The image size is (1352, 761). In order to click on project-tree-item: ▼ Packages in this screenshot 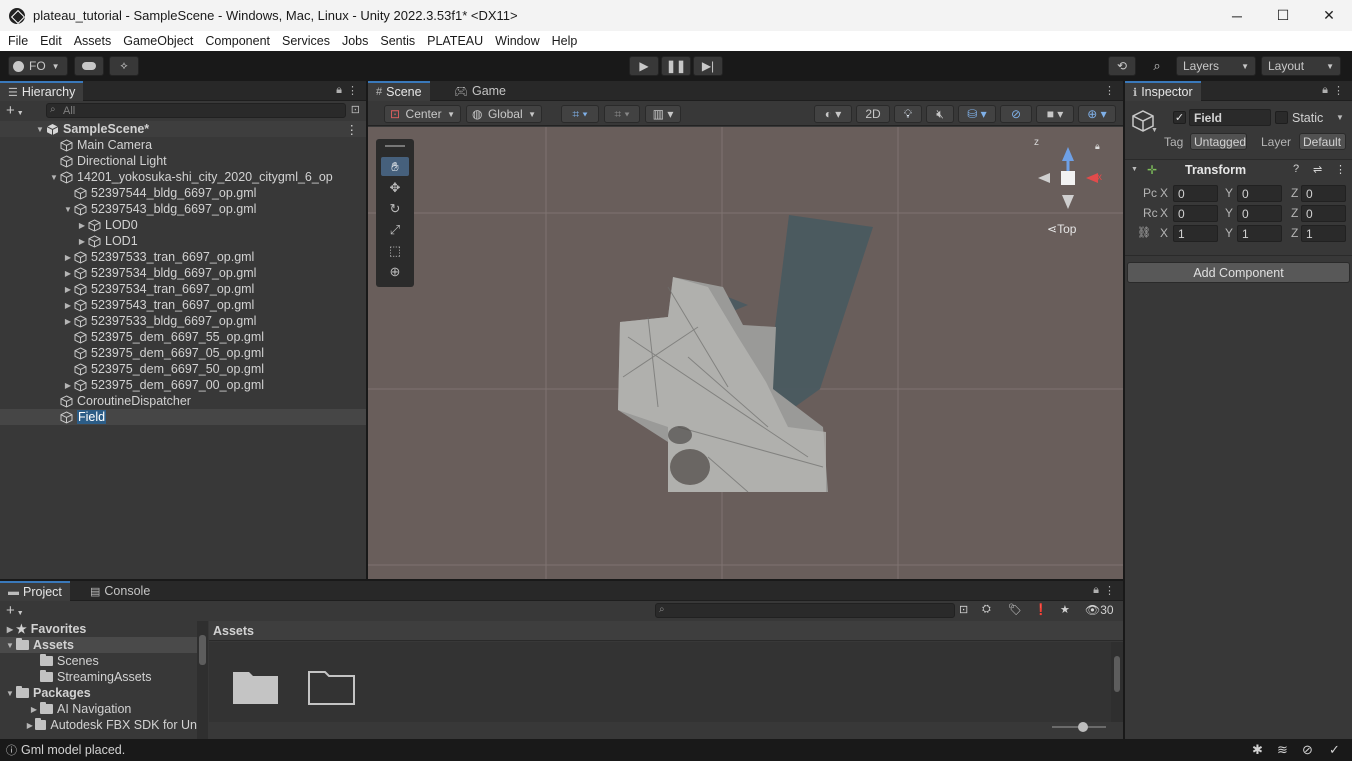, I will do `click(98, 693)`.